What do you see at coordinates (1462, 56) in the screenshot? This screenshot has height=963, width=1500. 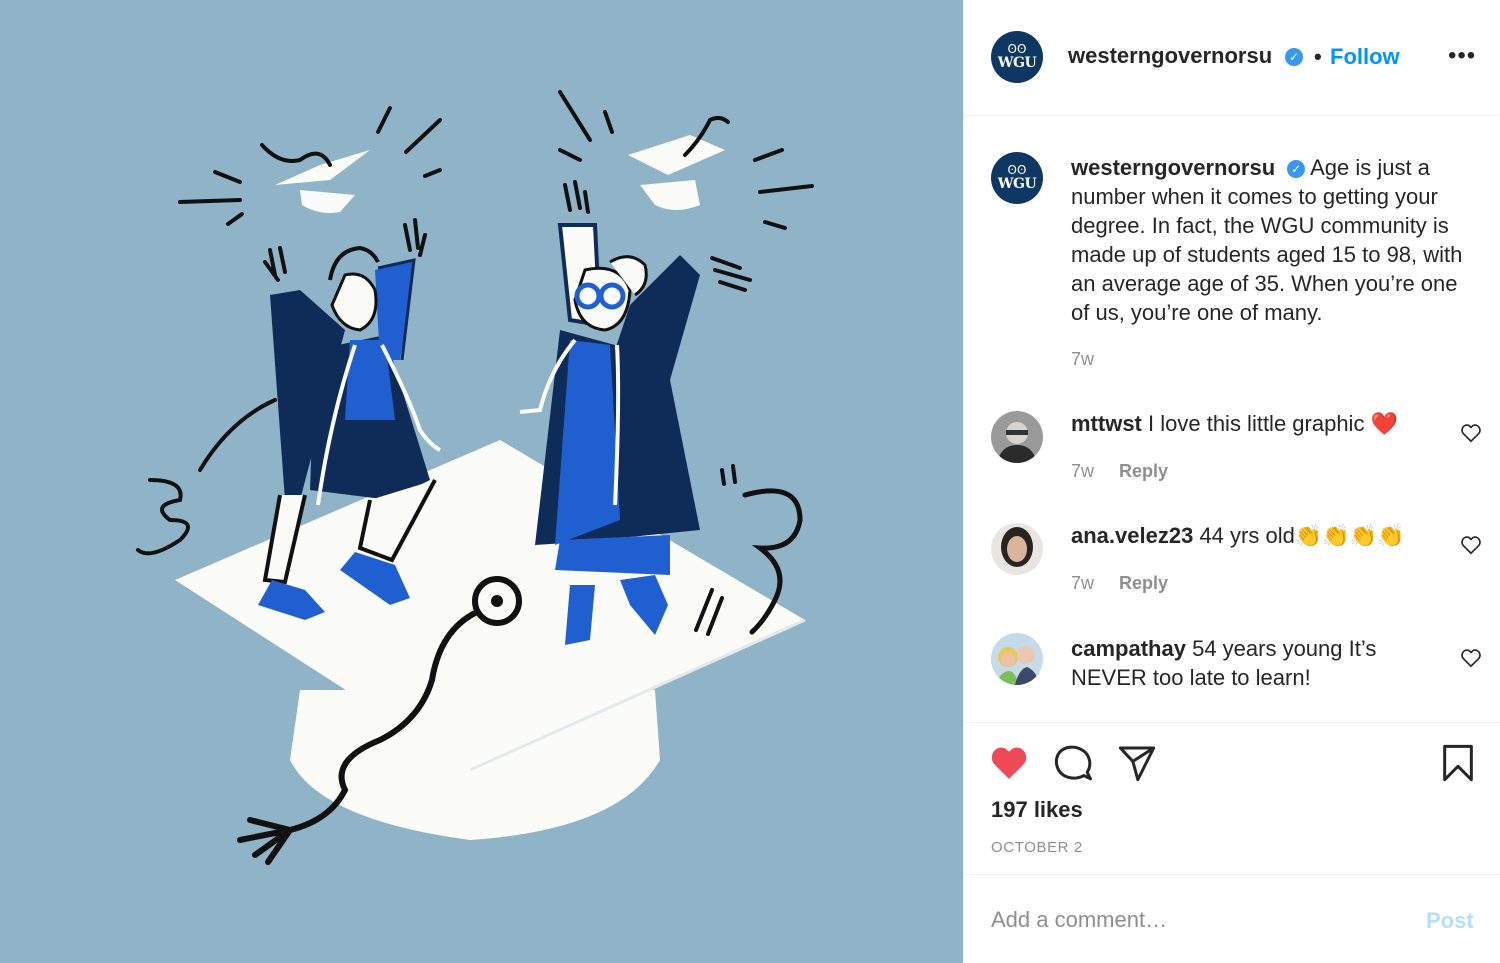 I see `more-options-icon: •••` at bounding box center [1462, 56].